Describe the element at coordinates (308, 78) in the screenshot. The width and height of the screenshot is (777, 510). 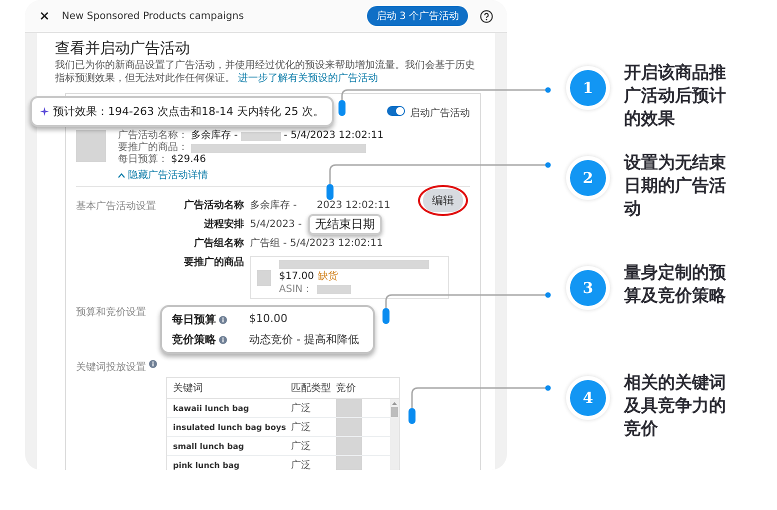
I see `learn-more-link: 进一步了解有关预设的广告活动` at that location.